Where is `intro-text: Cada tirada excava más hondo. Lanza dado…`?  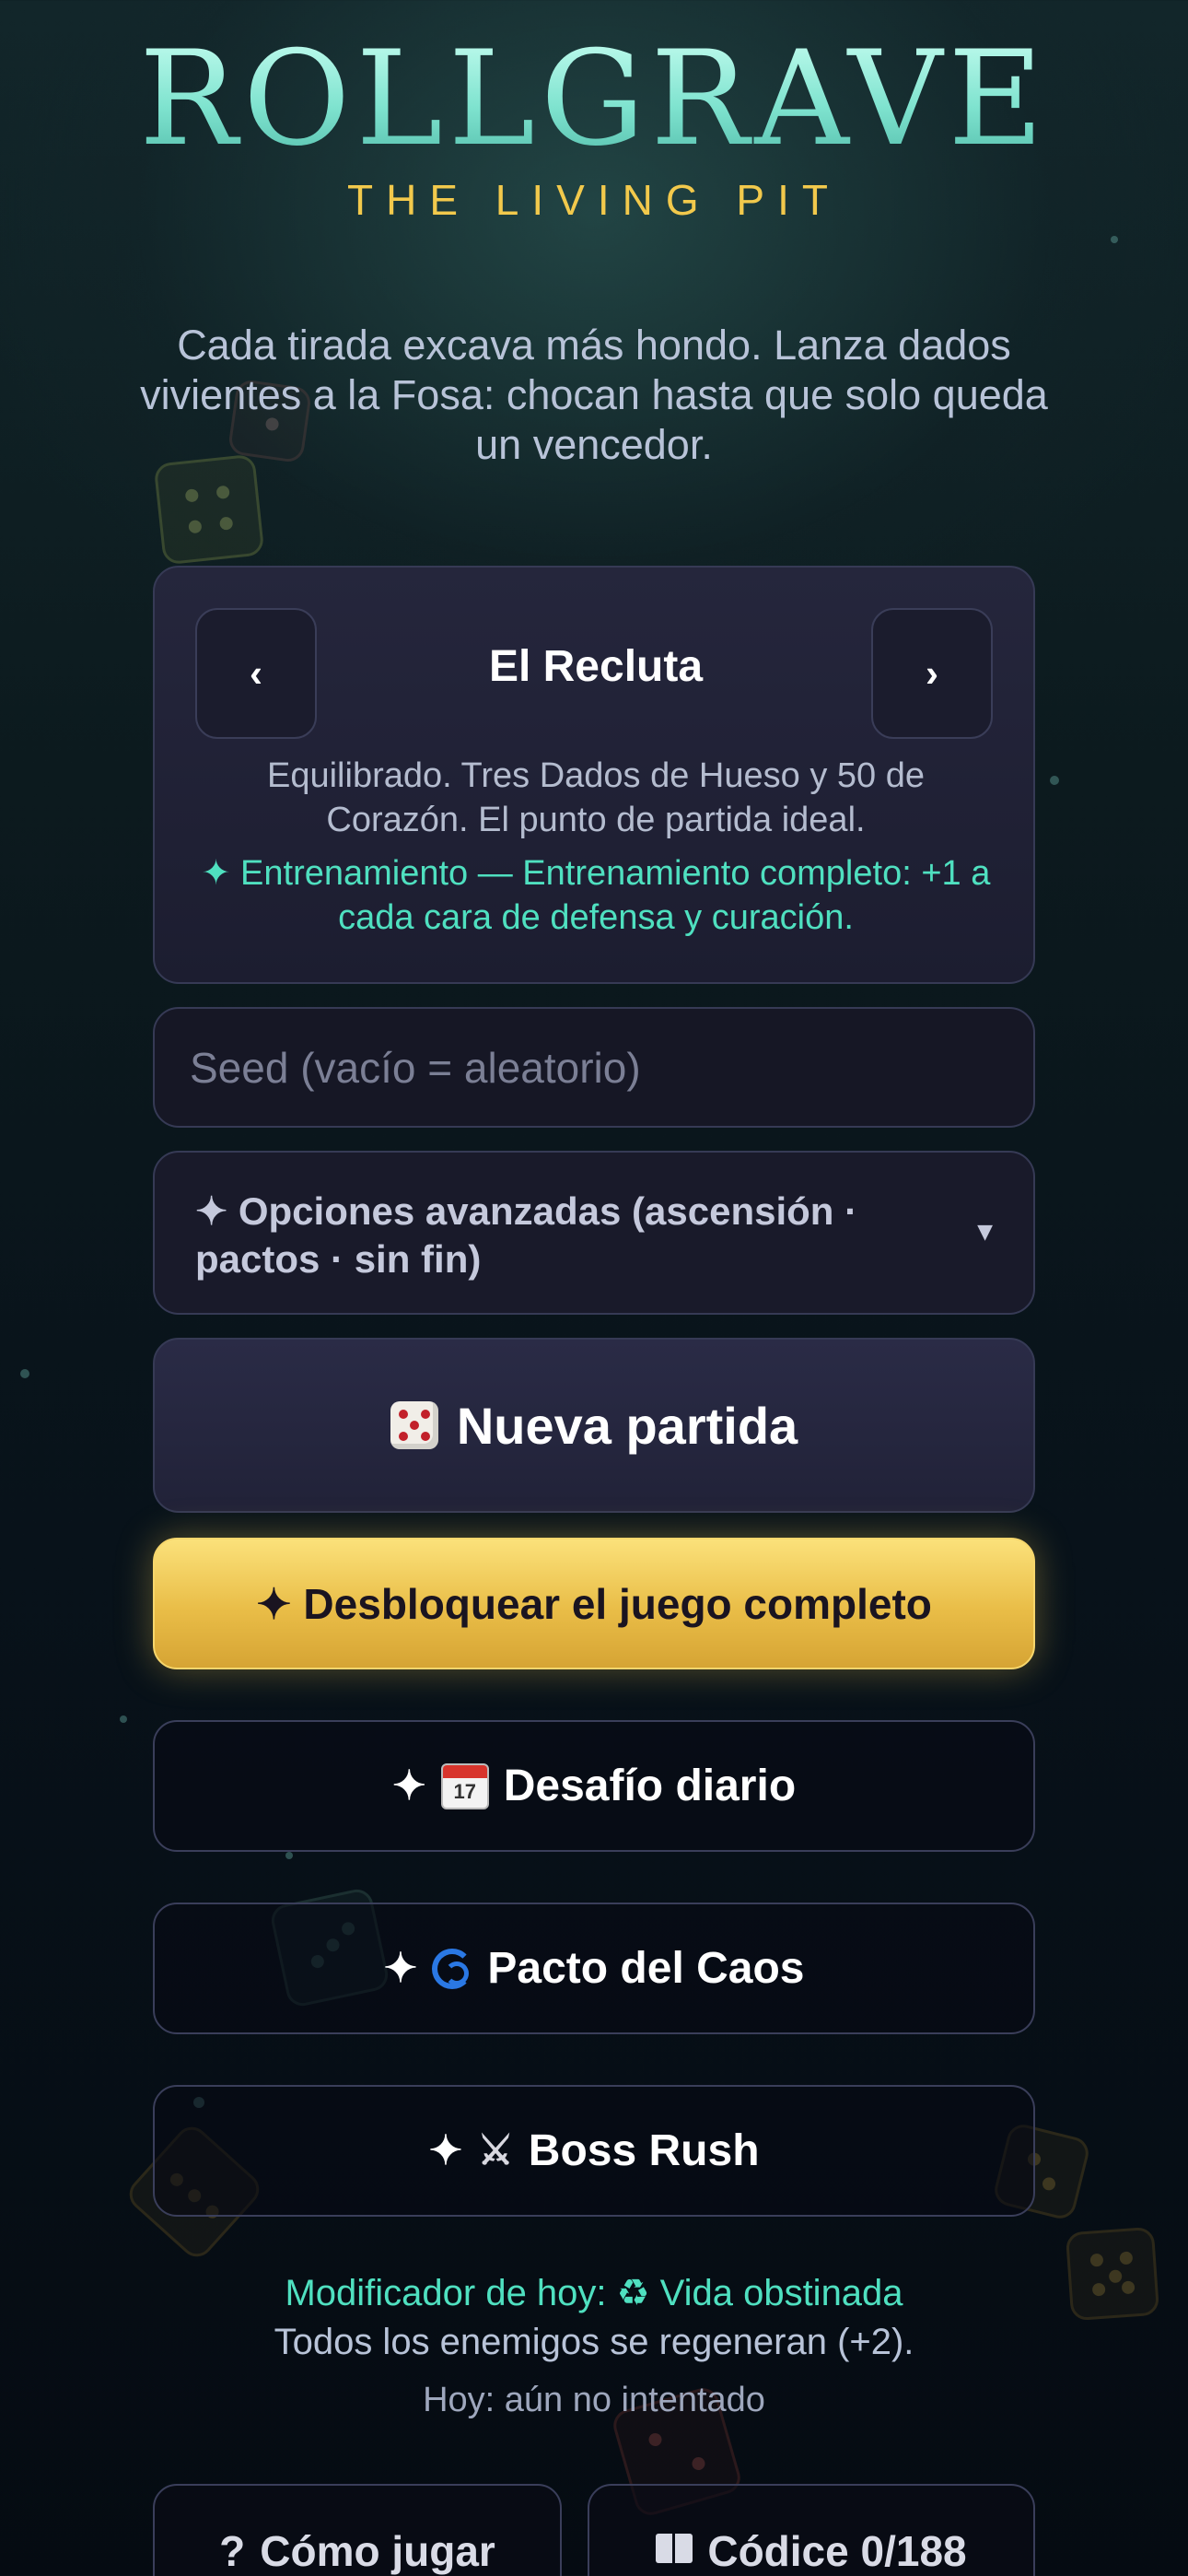
intro-text: Cada tirada excava más hondo. Lanza dado… is located at coordinates (594, 395).